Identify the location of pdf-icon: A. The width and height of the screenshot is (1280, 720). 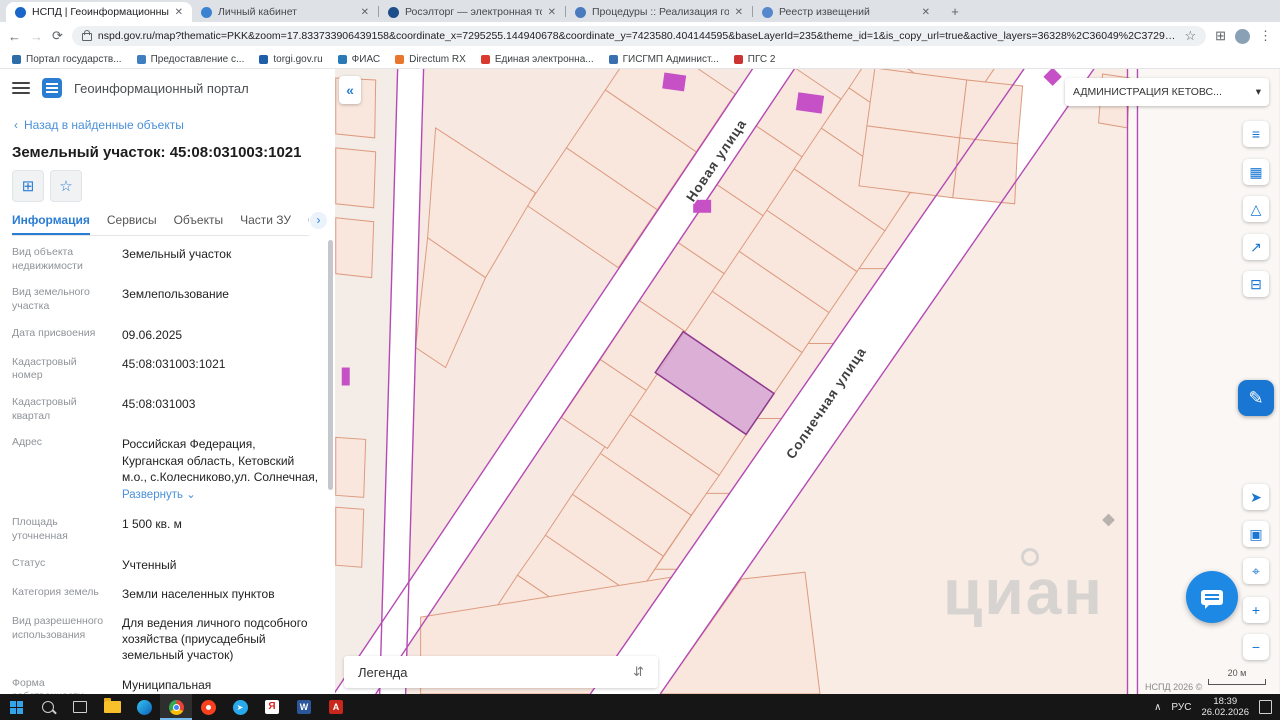
(336, 707).